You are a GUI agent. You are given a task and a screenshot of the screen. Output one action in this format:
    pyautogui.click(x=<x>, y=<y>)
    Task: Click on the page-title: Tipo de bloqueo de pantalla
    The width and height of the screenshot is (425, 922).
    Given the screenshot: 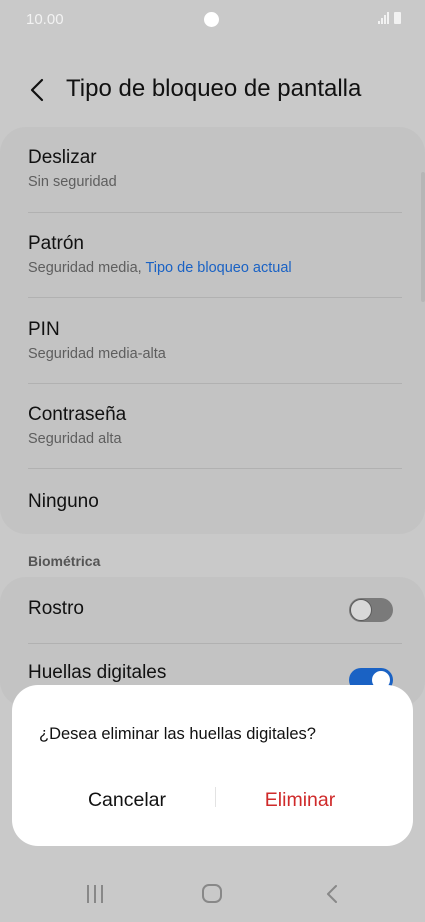 What is the action you would take?
    pyautogui.click(x=214, y=88)
    